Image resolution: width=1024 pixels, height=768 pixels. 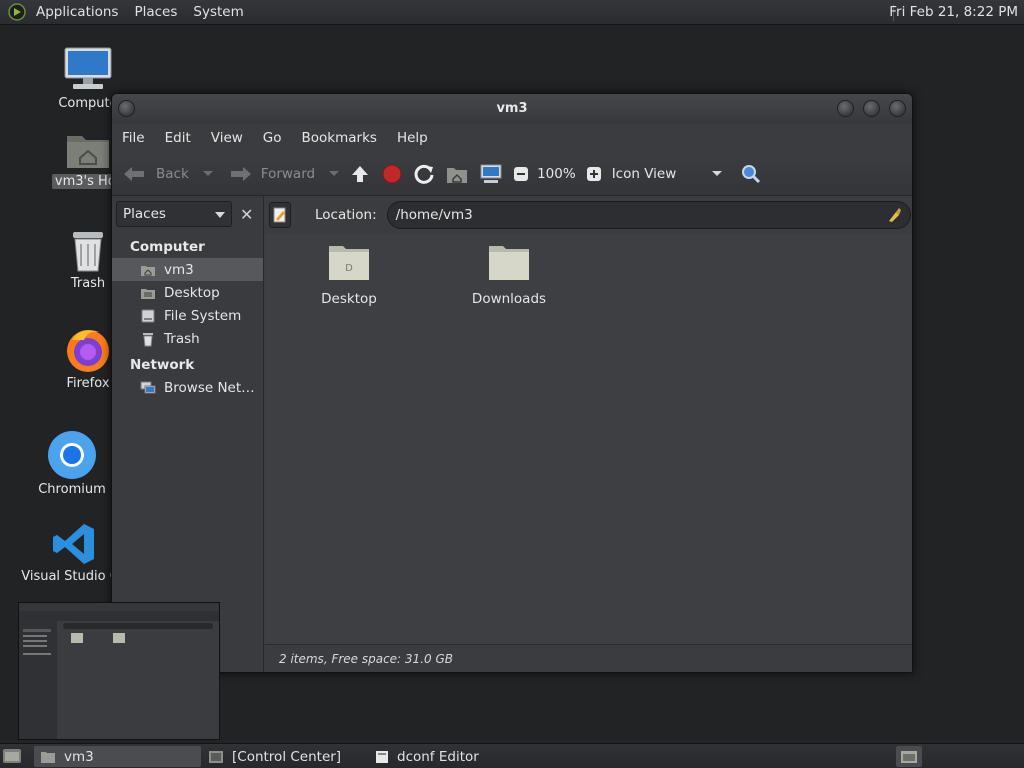 I want to click on workspace-icon, so click(x=909, y=756).